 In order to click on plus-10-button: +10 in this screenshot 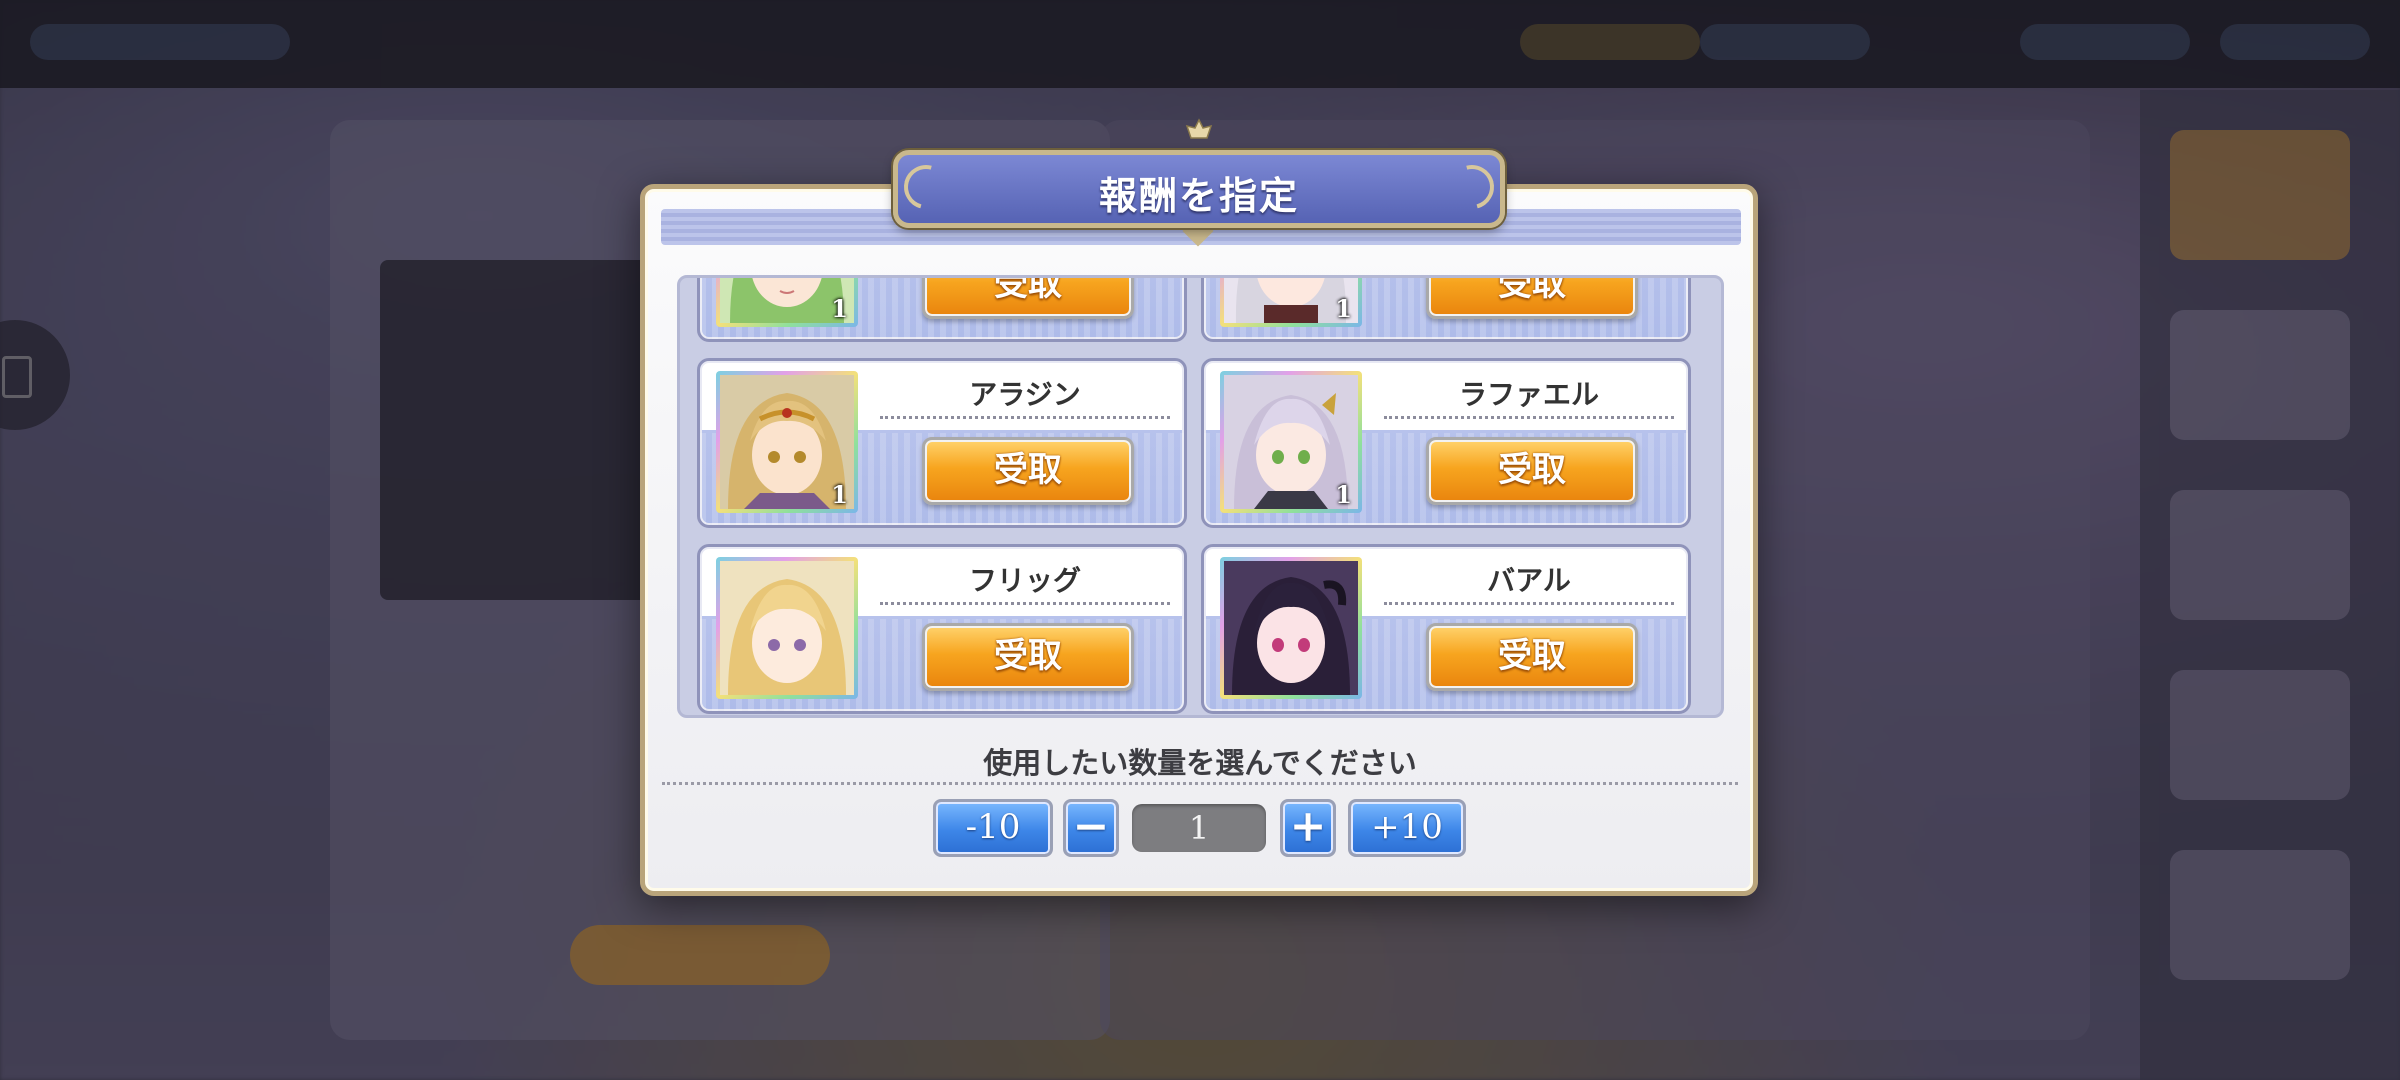, I will do `click(1407, 828)`.